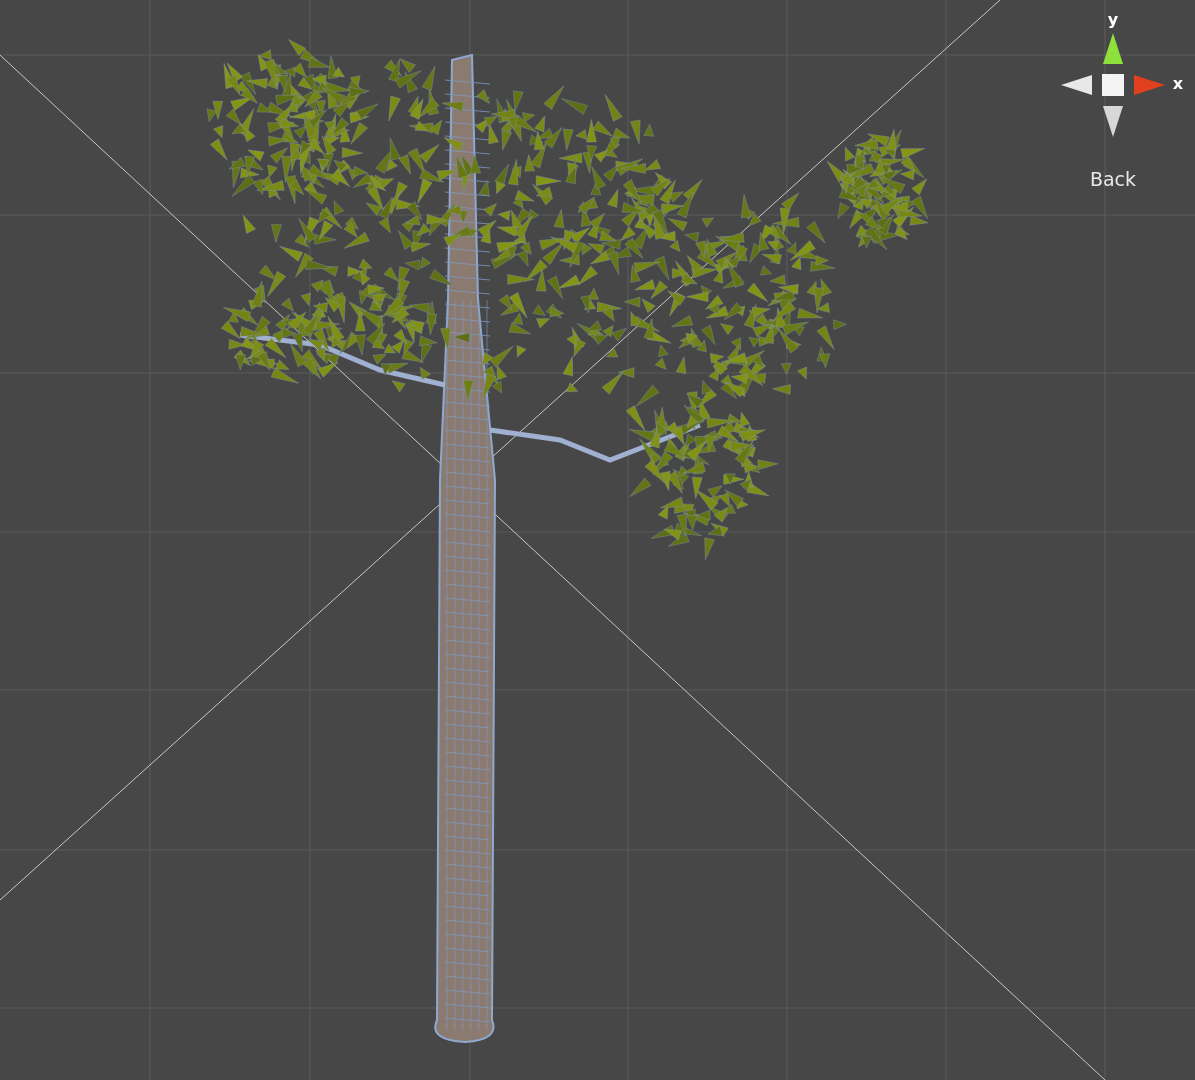  Describe the element at coordinates (1113, 85) in the screenshot. I see `axis-gizmo-icon` at that location.